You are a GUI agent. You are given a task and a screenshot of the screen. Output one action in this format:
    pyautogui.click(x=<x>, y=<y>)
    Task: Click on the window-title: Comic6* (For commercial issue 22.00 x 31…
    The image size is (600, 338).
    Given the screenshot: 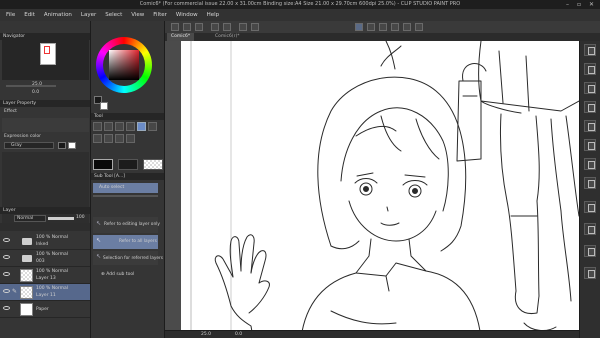 What is the action you would take?
    pyautogui.click(x=300, y=4)
    